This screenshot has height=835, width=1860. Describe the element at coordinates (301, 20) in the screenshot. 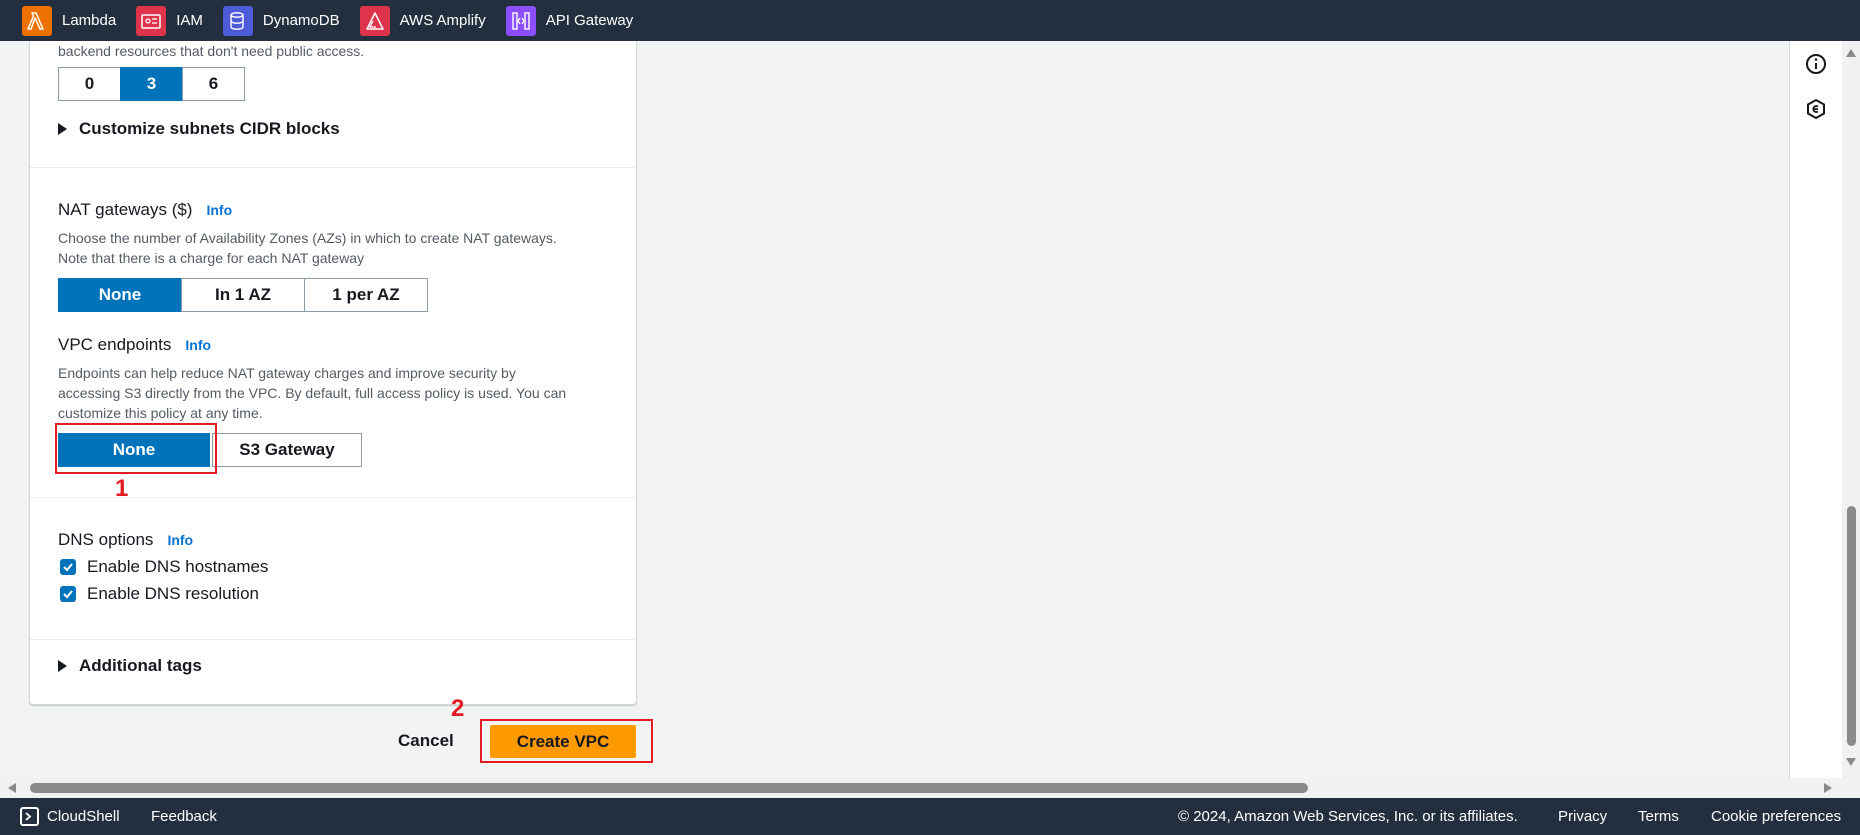

I see `favorite-label: DynamoDB` at that location.